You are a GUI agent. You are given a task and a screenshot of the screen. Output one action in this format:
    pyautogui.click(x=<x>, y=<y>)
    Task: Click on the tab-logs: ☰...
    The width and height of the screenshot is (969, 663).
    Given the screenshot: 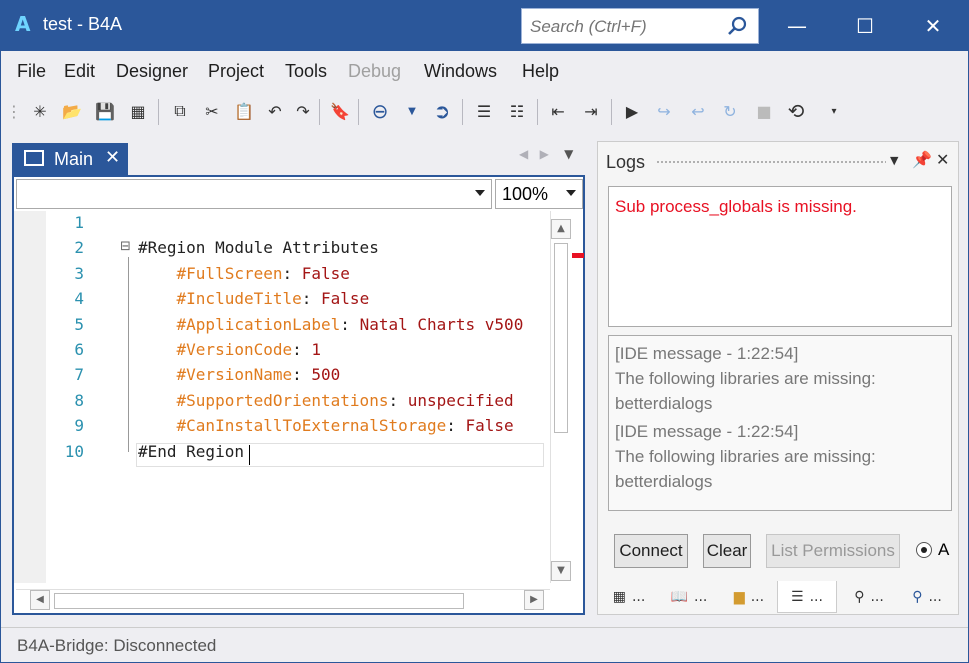 What is the action you would take?
    pyautogui.click(x=807, y=597)
    